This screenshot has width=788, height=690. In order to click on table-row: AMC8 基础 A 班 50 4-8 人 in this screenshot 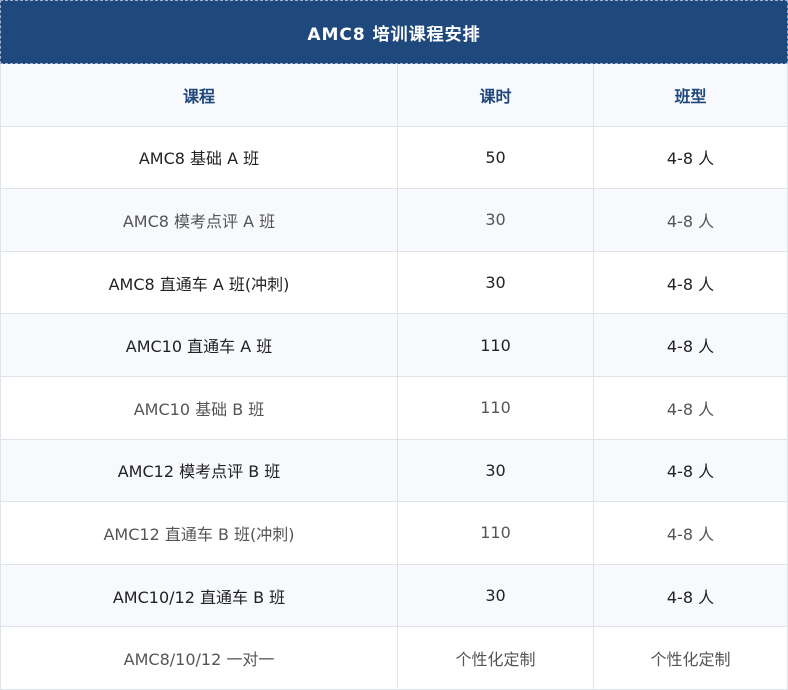, I will do `click(394, 158)`.